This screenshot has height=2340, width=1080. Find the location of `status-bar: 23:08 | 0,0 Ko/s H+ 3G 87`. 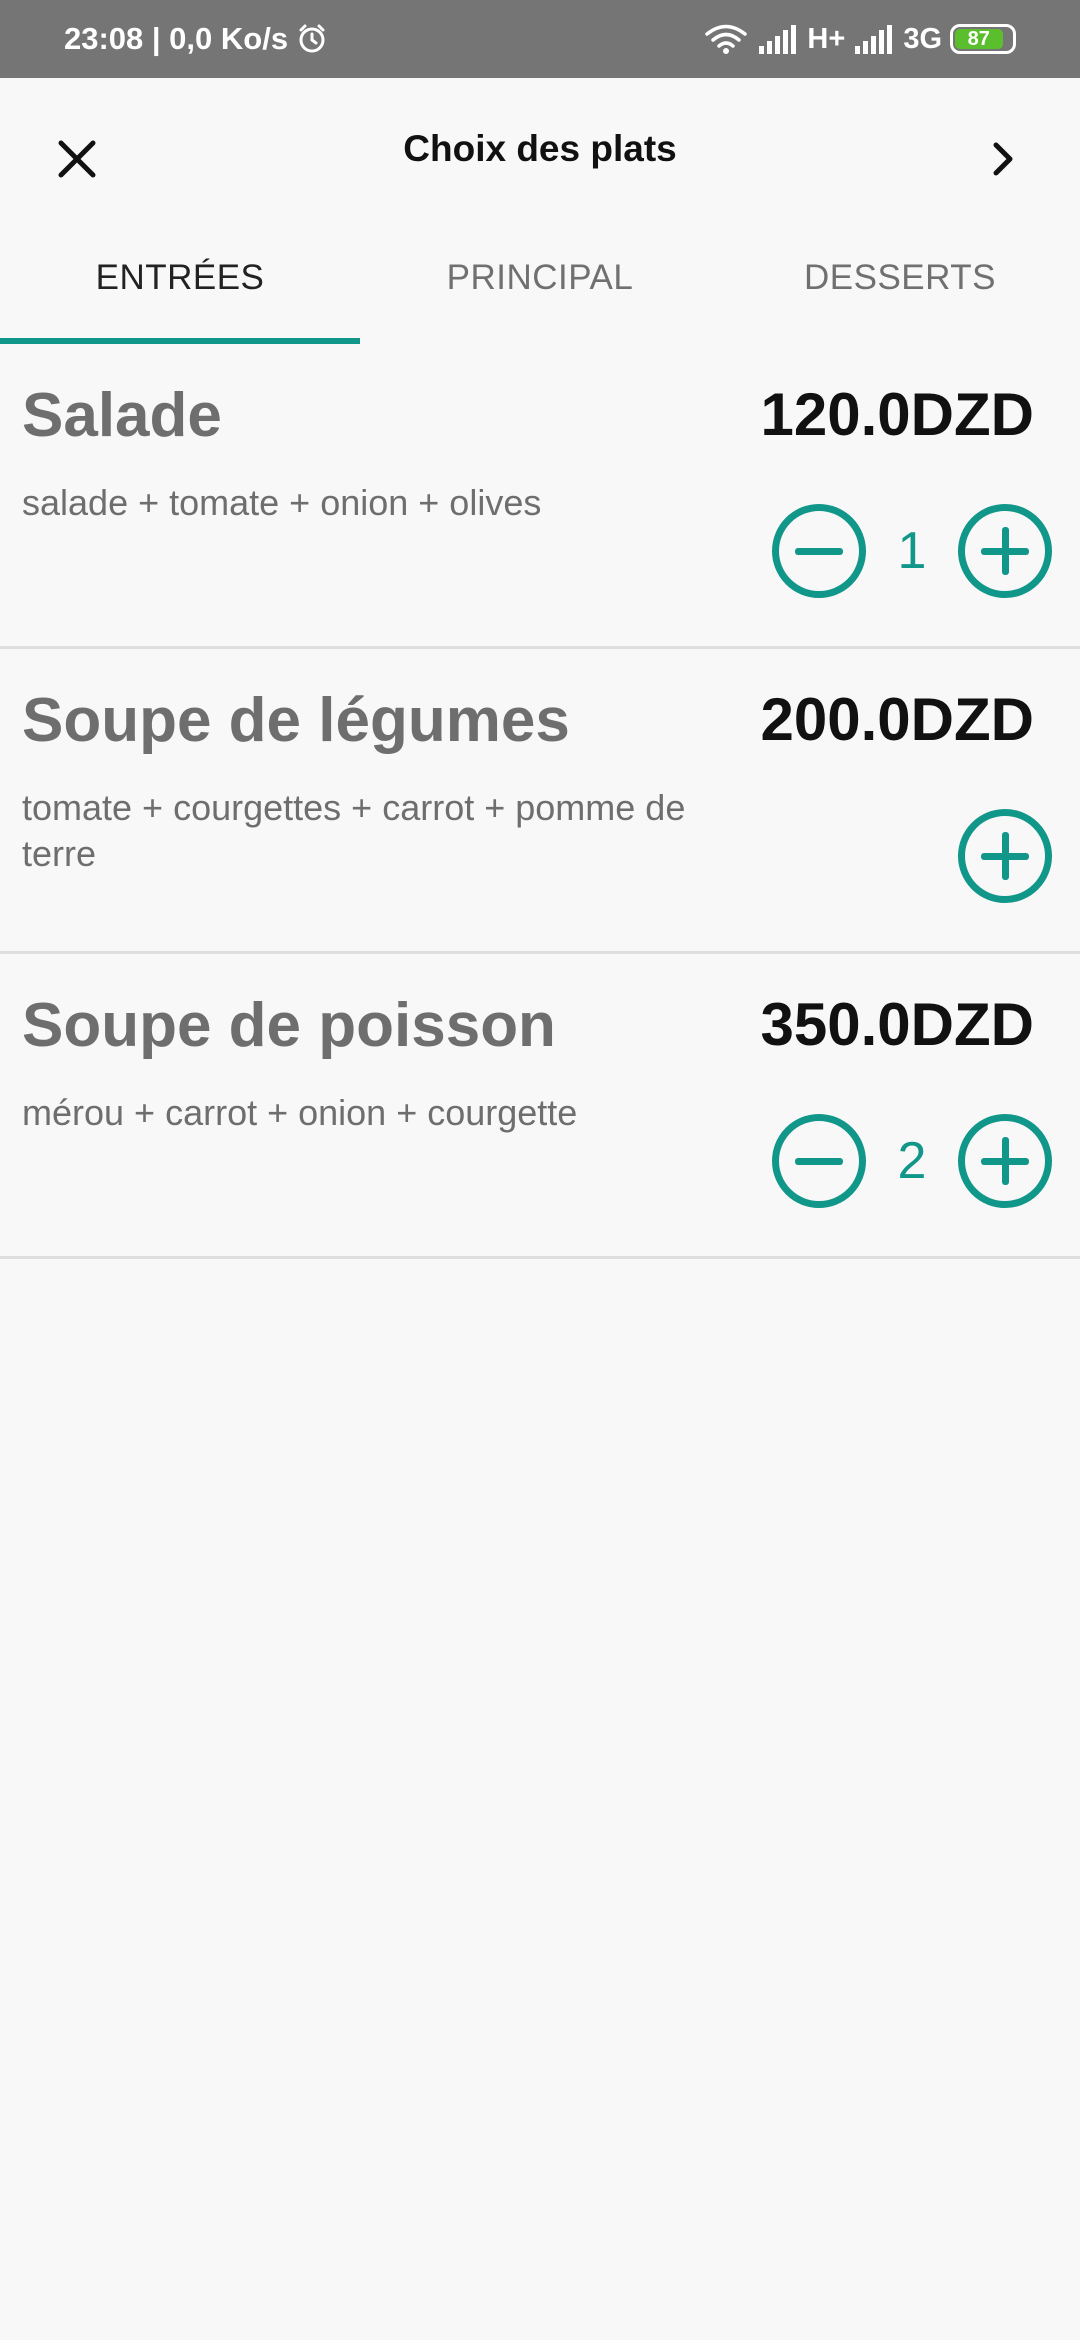

status-bar: 23:08 | 0,0 Ko/s H+ 3G 87 is located at coordinates (540, 39).